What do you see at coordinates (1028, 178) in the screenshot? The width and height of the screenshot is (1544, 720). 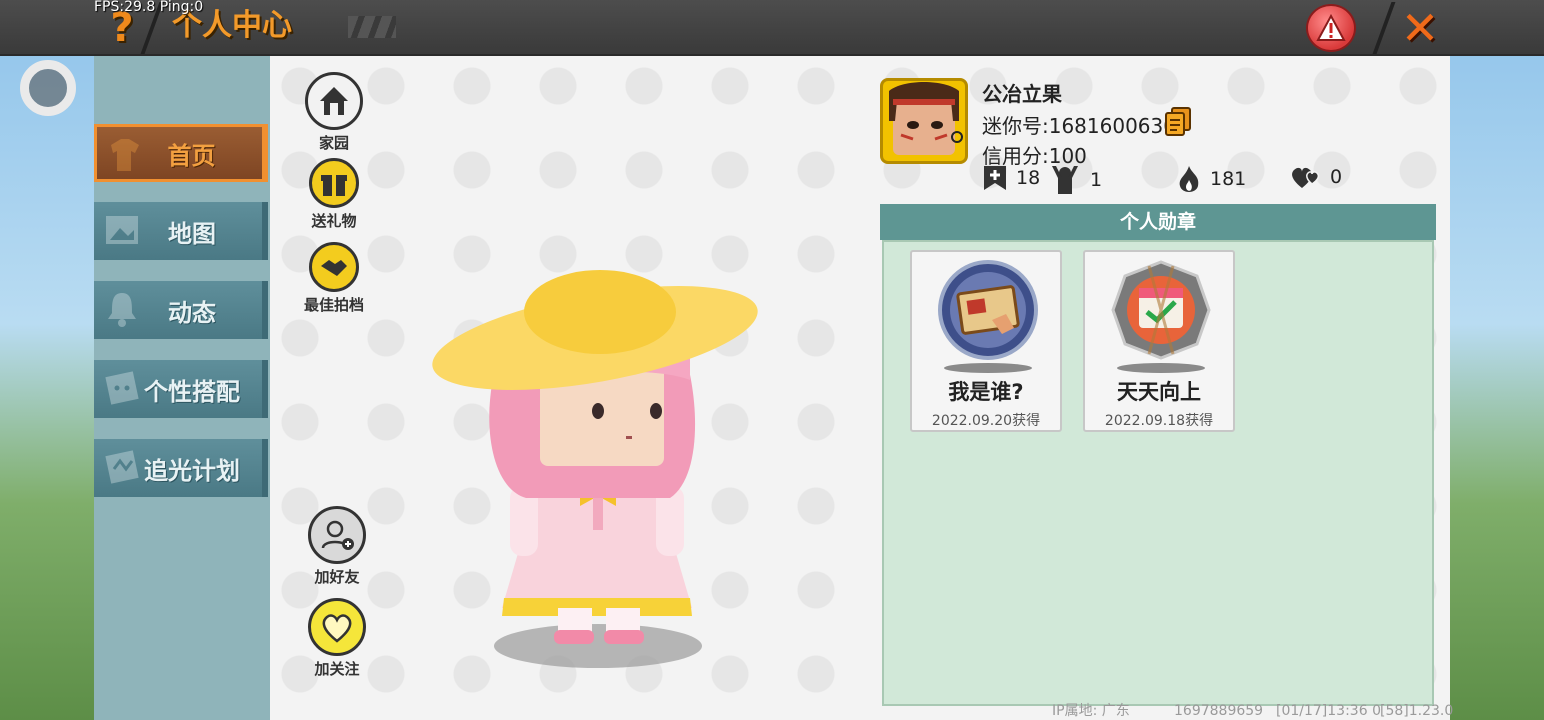 I see `stat-posts-value: 18` at bounding box center [1028, 178].